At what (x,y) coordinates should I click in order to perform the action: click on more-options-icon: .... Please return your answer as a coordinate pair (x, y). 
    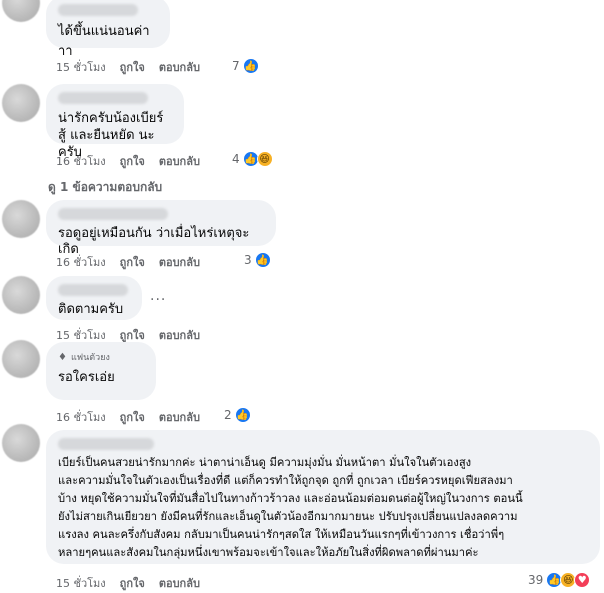
    Looking at the image, I should click on (158, 296).